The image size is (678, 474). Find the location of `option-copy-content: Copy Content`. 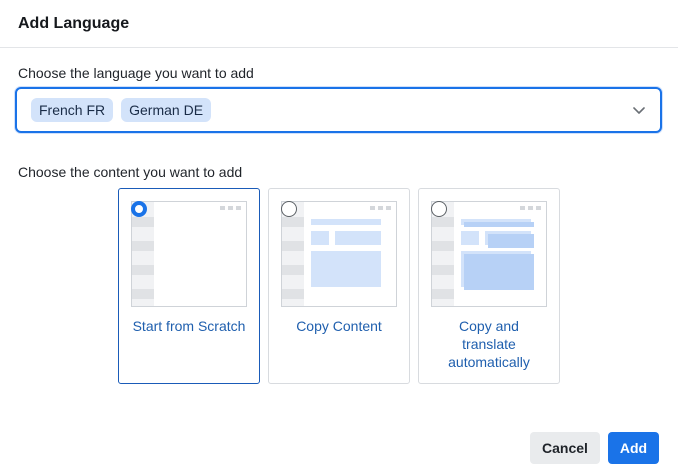

option-copy-content: Copy Content is located at coordinates (339, 286).